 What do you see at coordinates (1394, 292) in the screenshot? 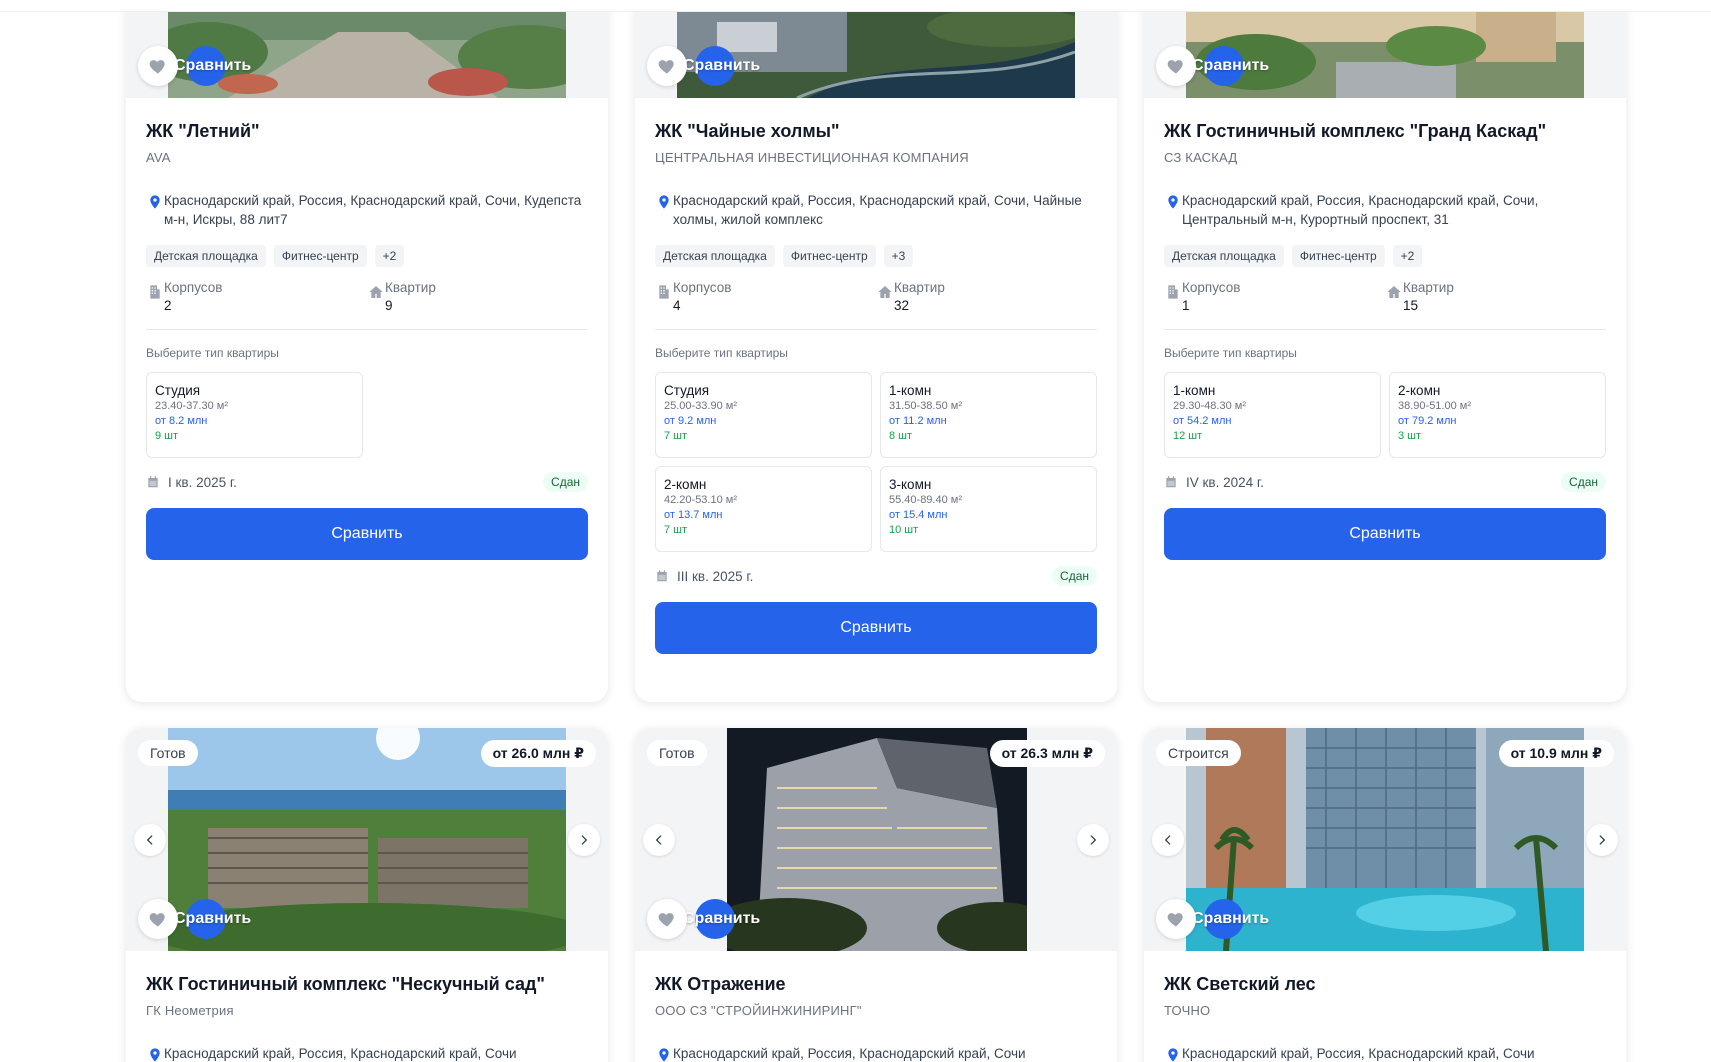
I see `home-icon` at bounding box center [1394, 292].